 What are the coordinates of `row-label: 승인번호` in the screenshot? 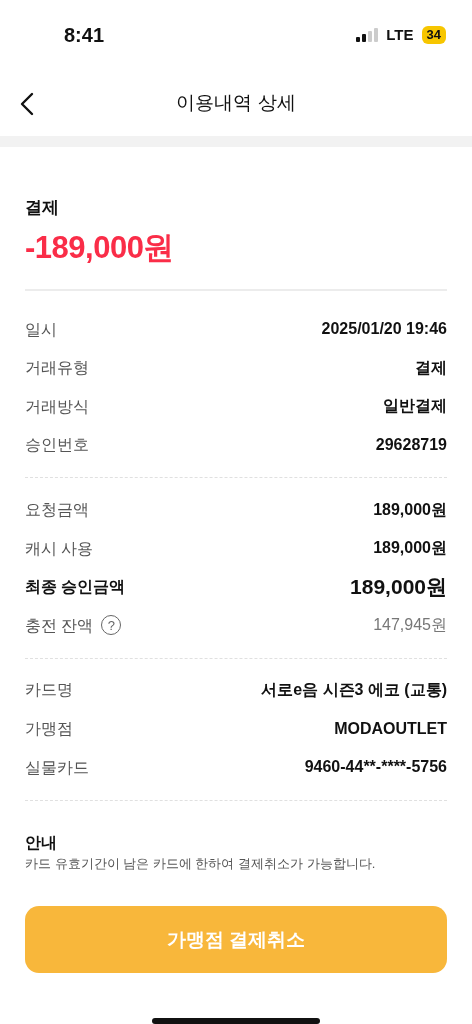 It's located at (57, 445).